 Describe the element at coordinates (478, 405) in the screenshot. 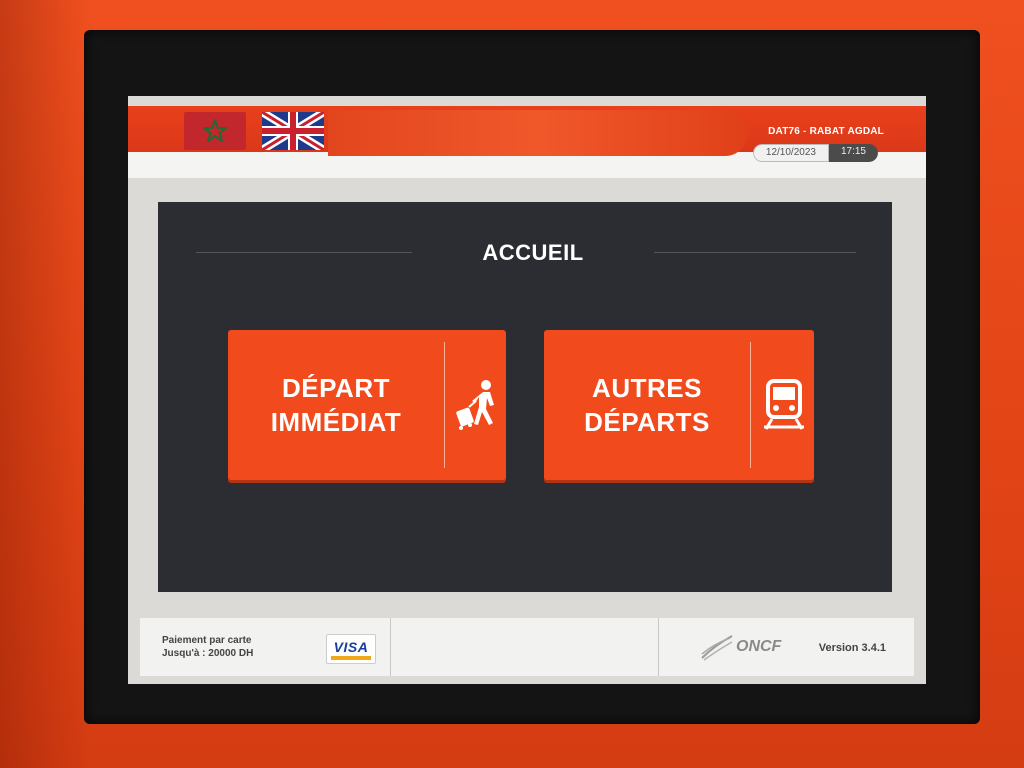

I see `traveler-with-luggage-icon` at that location.